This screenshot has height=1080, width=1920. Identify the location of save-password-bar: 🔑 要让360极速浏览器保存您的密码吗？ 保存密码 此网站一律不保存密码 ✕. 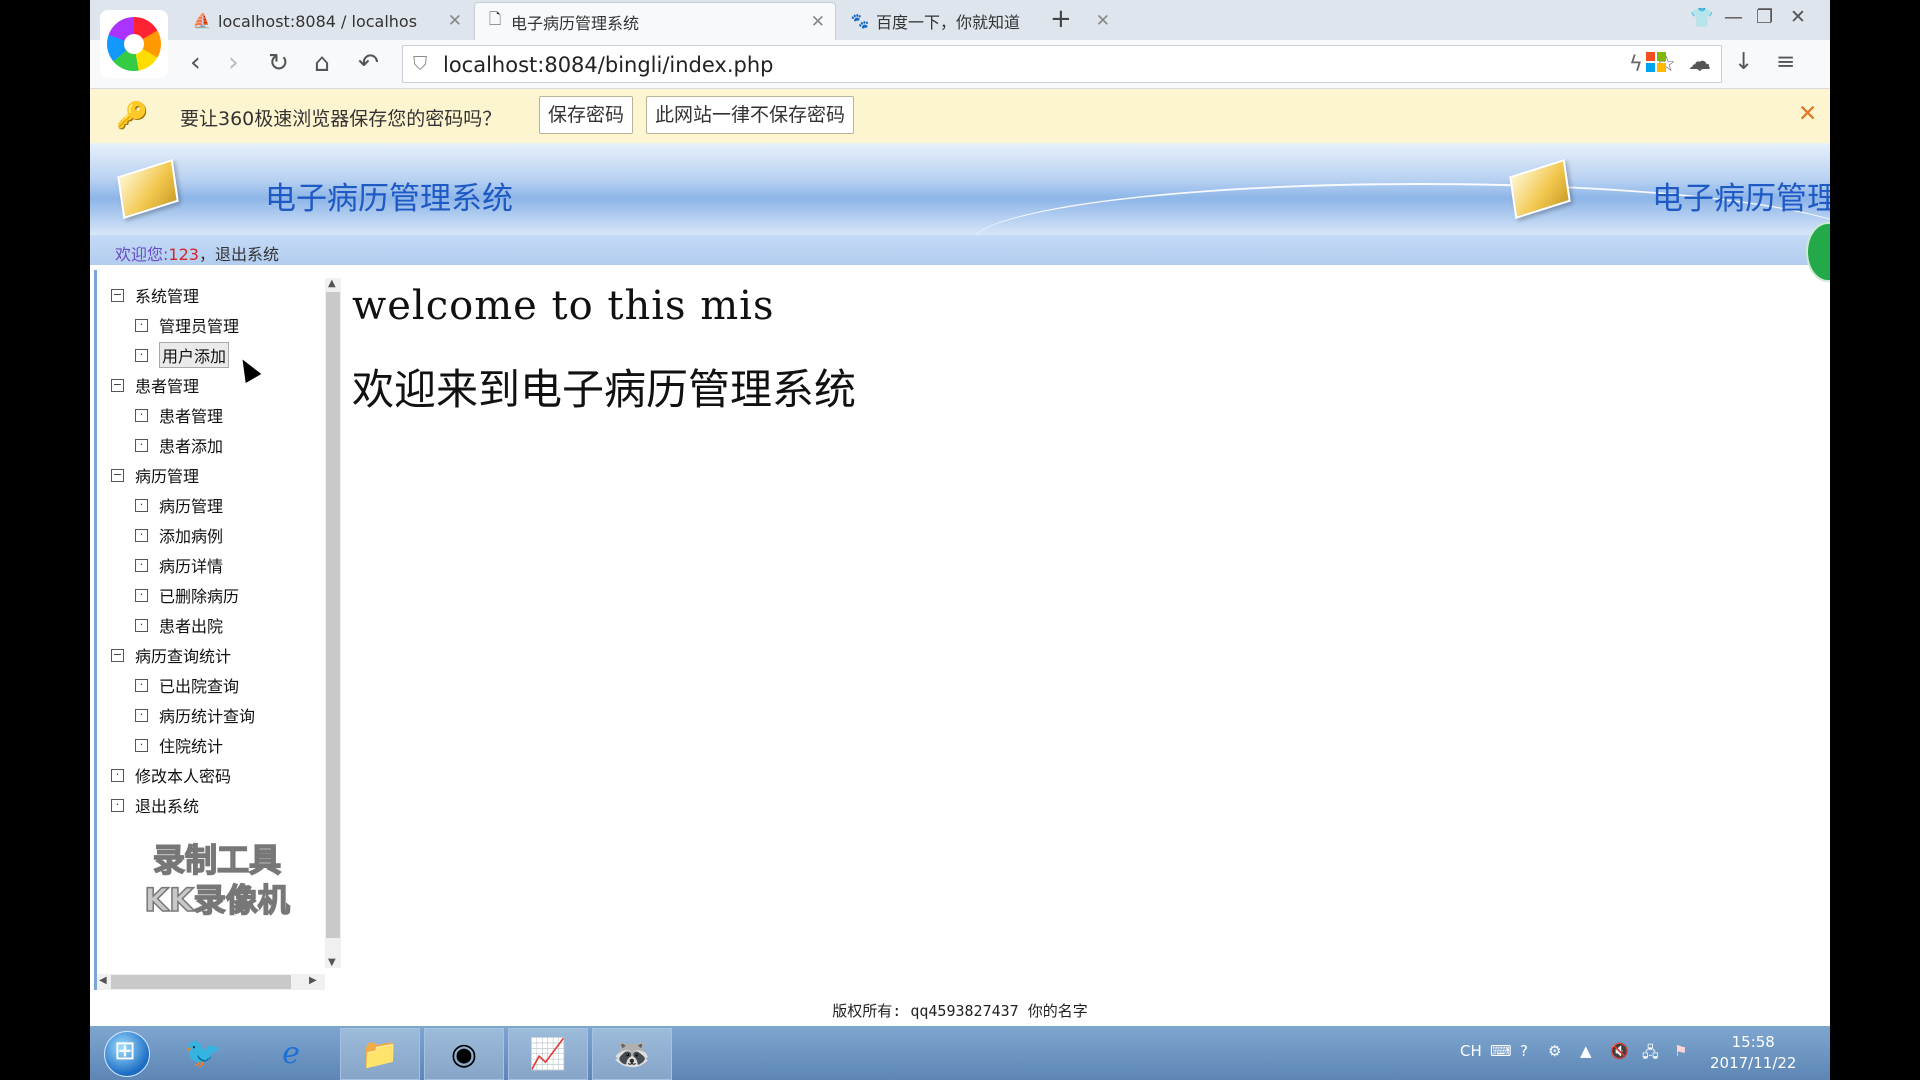
(960, 116).